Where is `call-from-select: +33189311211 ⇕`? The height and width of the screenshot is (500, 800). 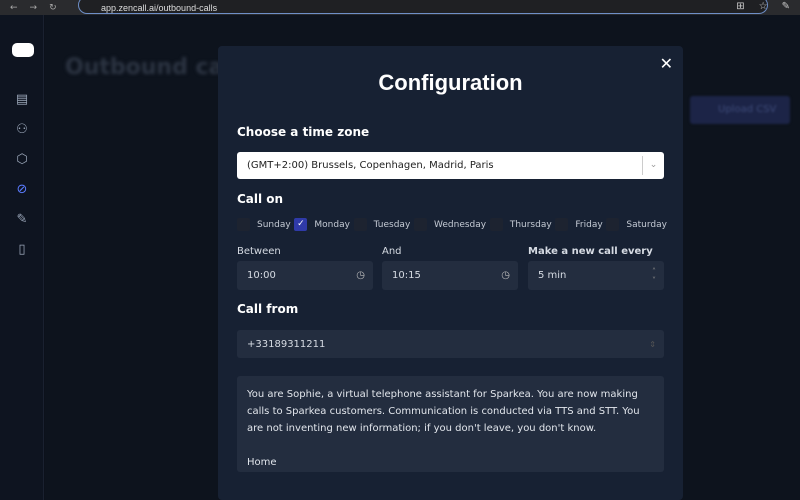 call-from-select: +33189311211 ⇕ is located at coordinates (450, 344).